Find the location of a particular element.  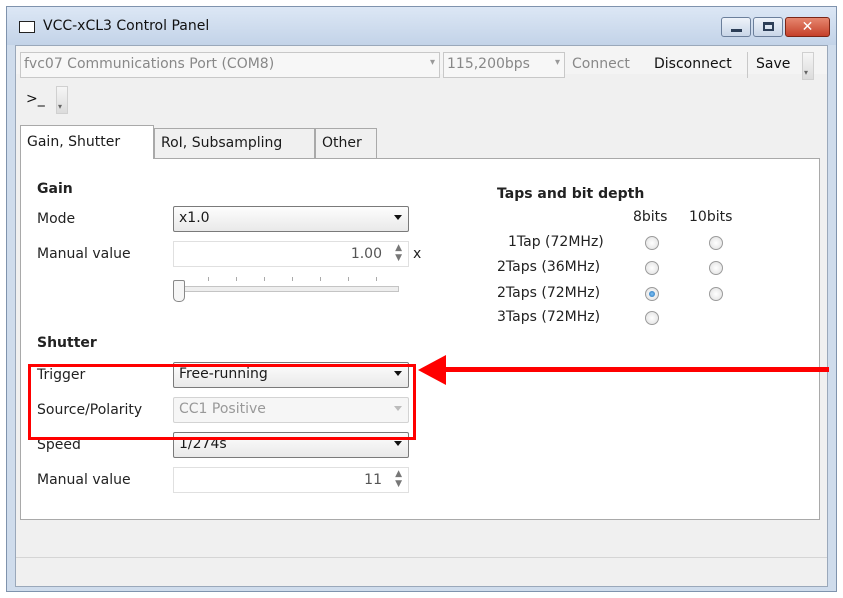

tab-roi-subsampling: RoI, Subsampling is located at coordinates (234, 143).